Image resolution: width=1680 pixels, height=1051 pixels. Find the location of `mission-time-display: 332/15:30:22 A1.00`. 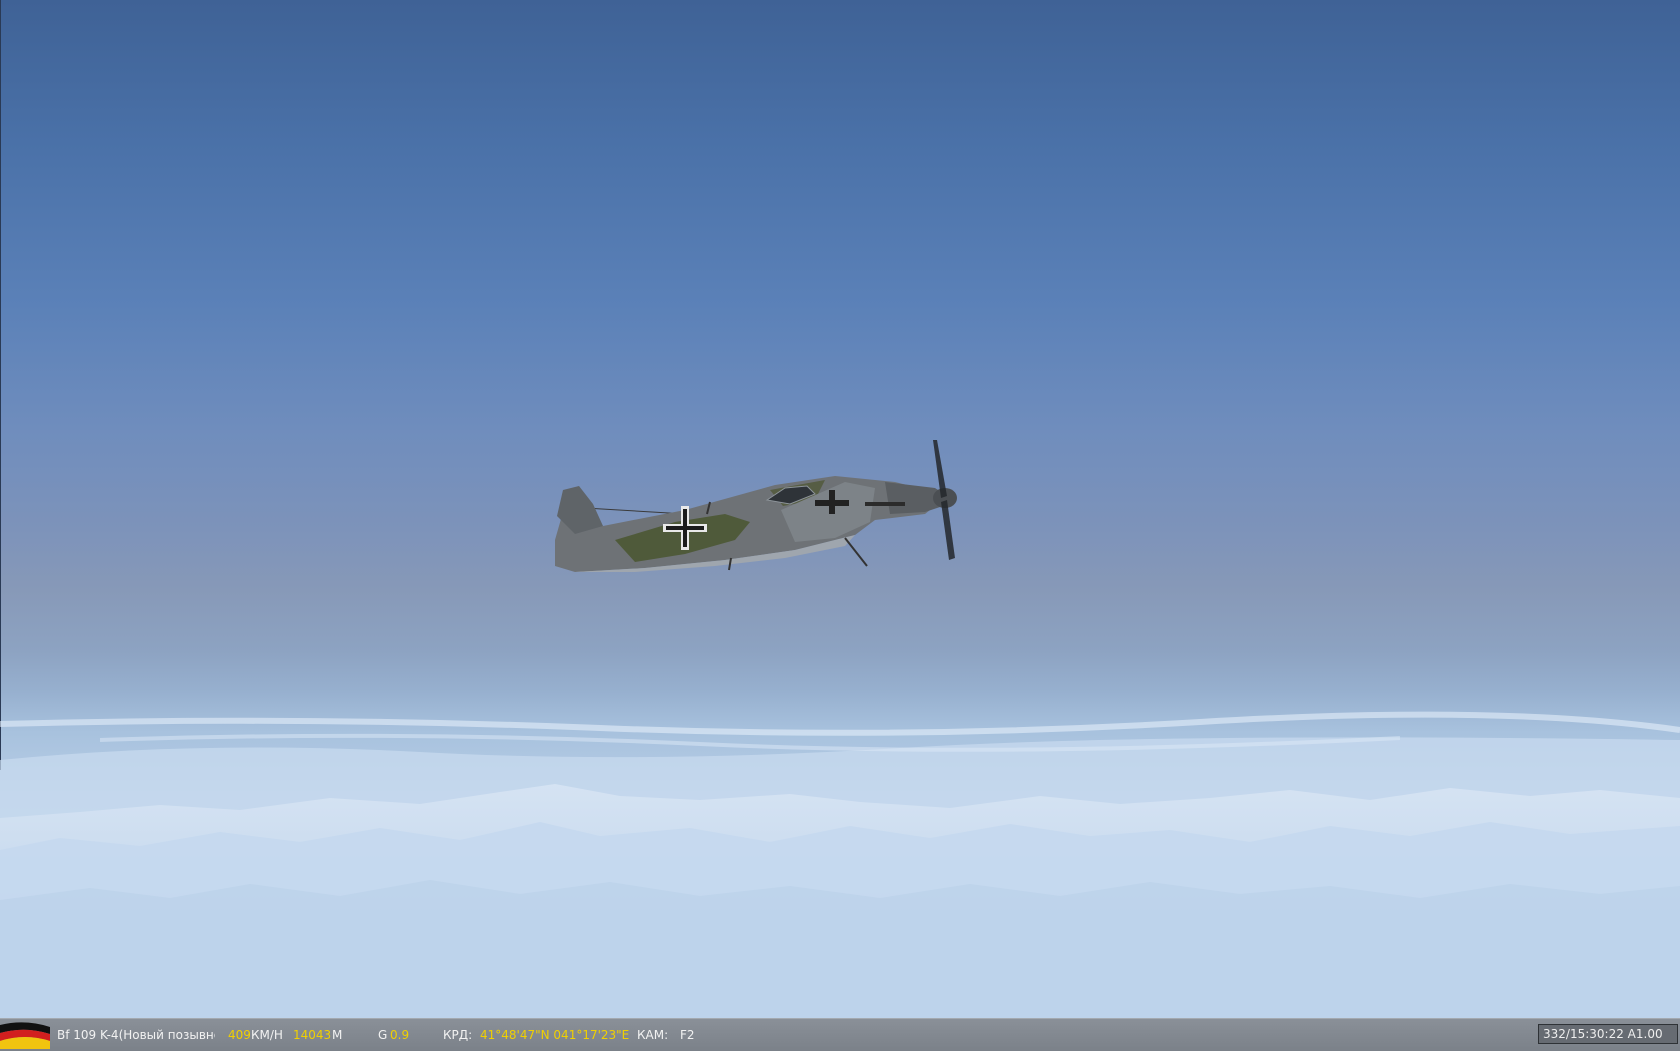

mission-time-display: 332/15:30:22 A1.00 is located at coordinates (1608, 1034).